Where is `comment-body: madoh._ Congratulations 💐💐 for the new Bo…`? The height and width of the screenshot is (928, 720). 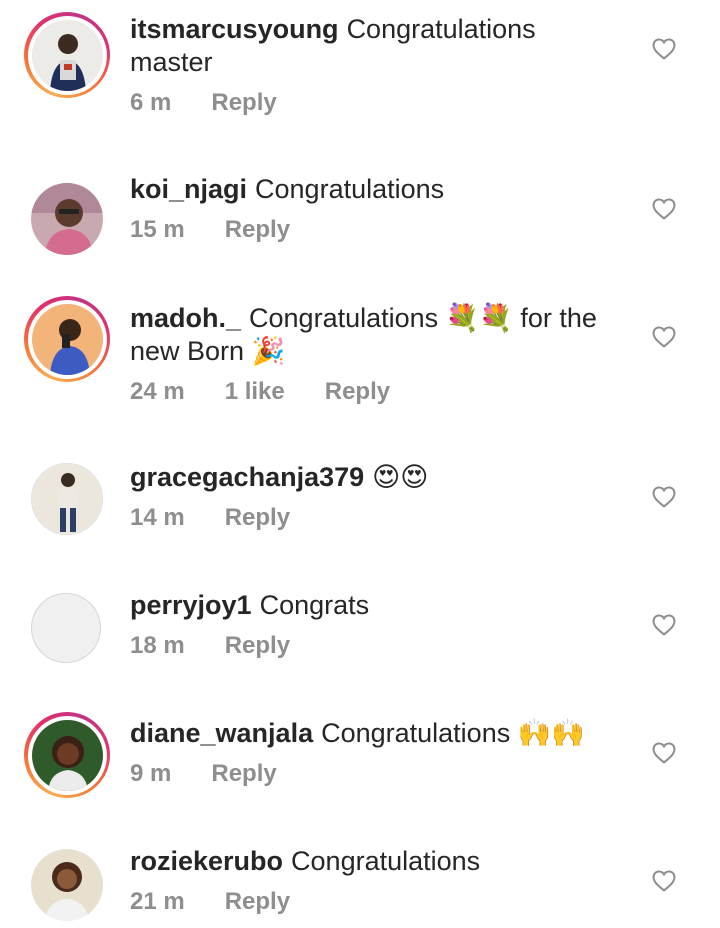 comment-body: madoh._ Congratulations 💐💐 for the new Bo… is located at coordinates (375, 335).